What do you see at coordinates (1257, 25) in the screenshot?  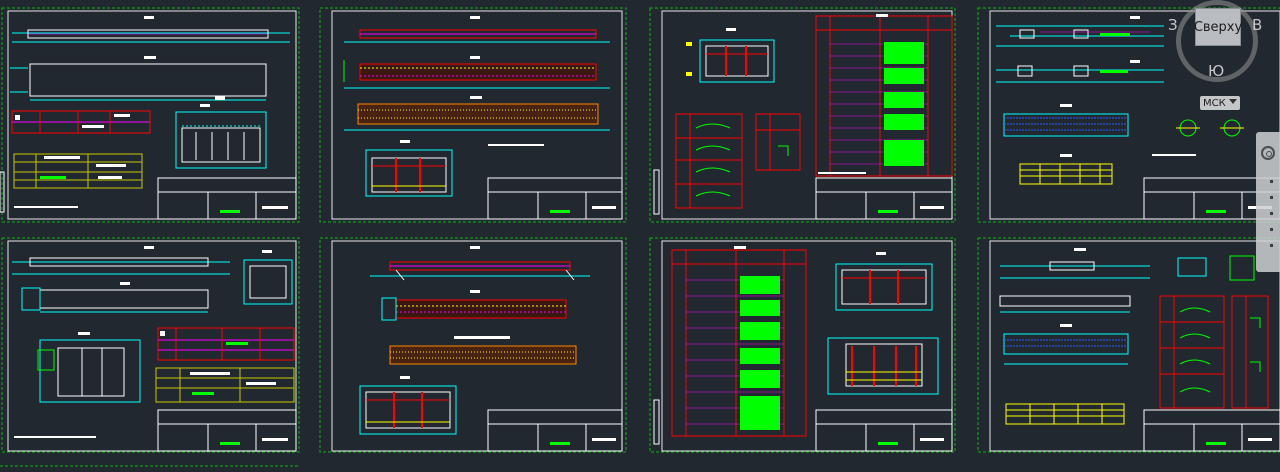 I see `compass-east-label: В` at bounding box center [1257, 25].